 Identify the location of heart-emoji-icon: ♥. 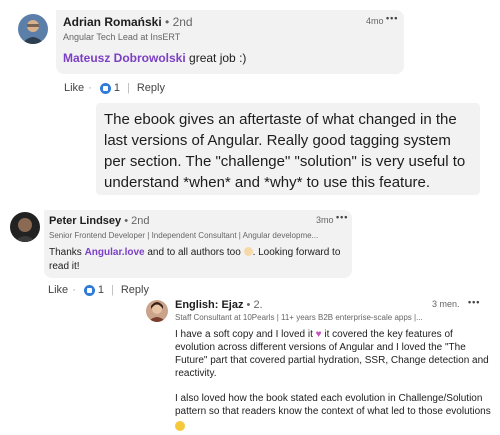
(318, 334).